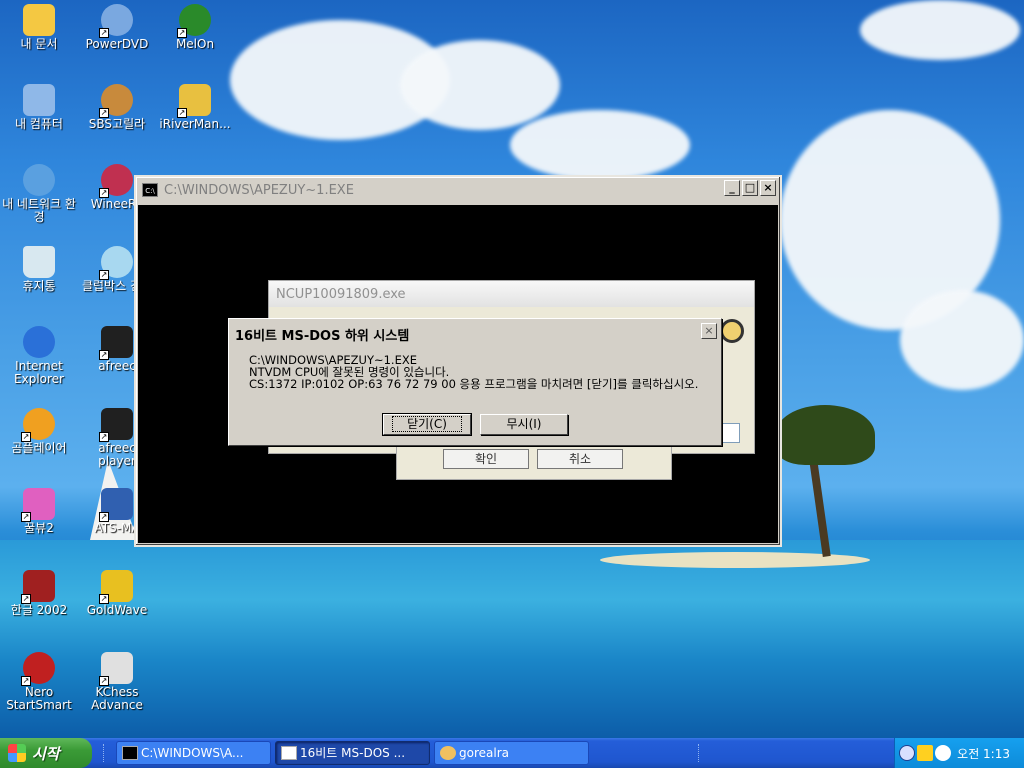 This screenshot has width=1024, height=768. What do you see at coordinates (38, 425) in the screenshot?
I see `gomplayer-icon: ↗` at bounding box center [38, 425].